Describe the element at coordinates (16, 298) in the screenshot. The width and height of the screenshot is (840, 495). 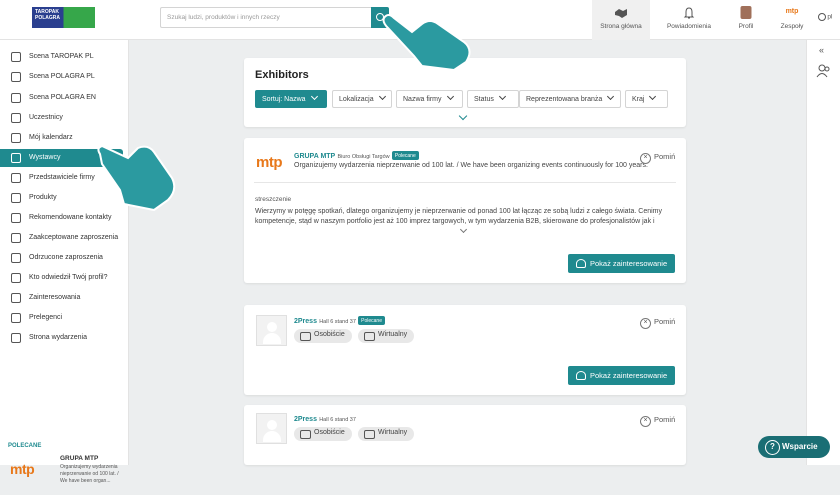
I see `thumbs-up-icon` at that location.